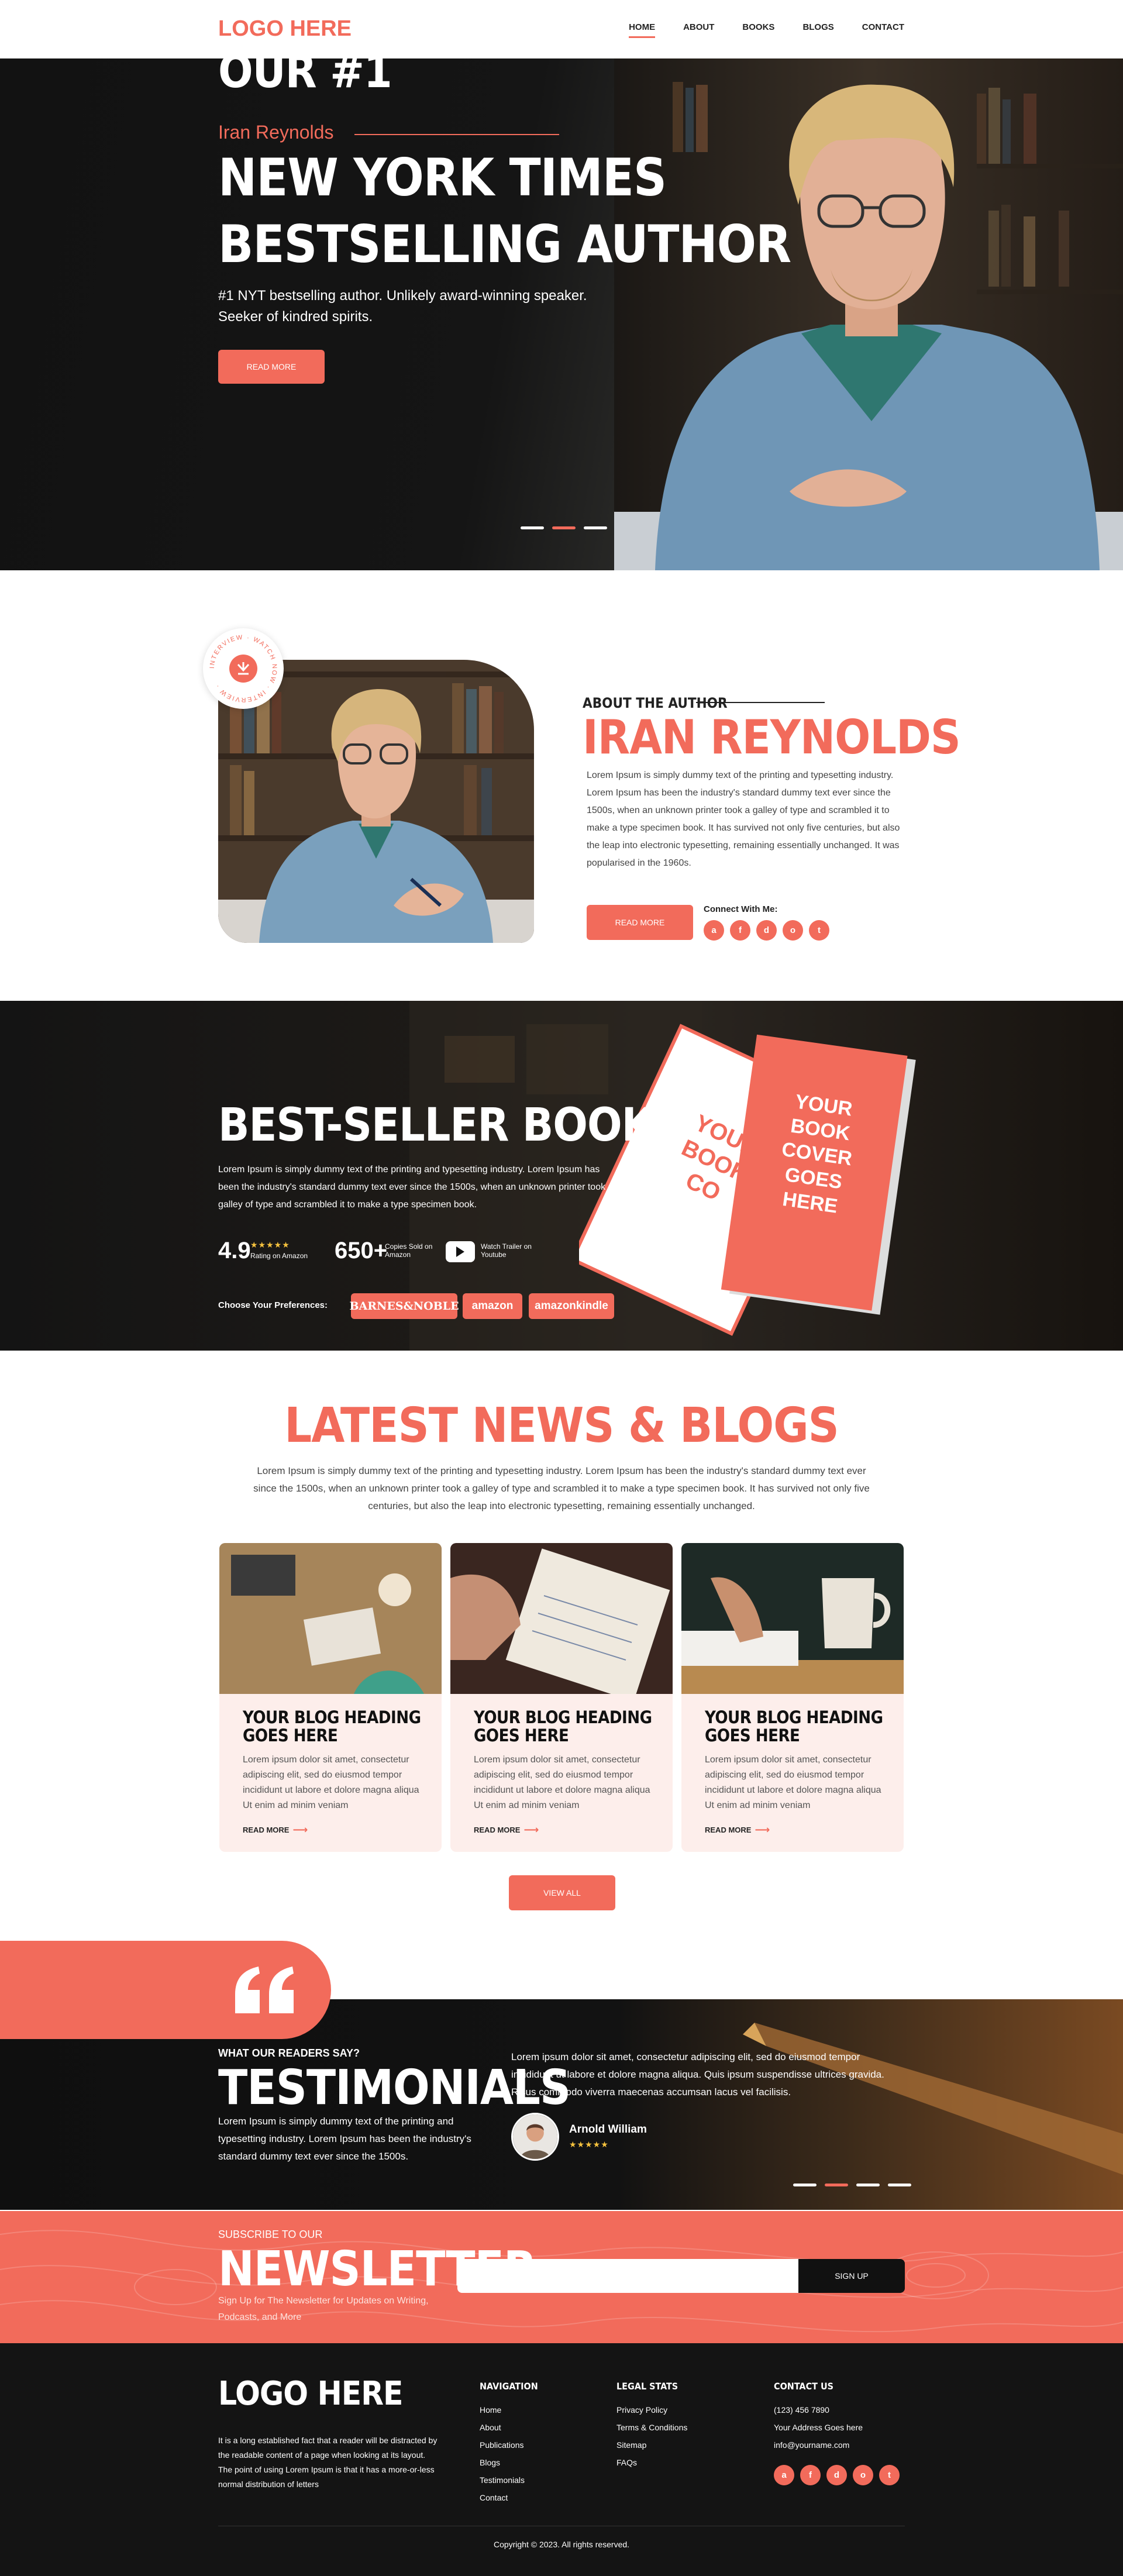 The width and height of the screenshot is (1123, 2576). Describe the element at coordinates (285, 29) in the screenshot. I see `logo: LOGO HERE` at that location.